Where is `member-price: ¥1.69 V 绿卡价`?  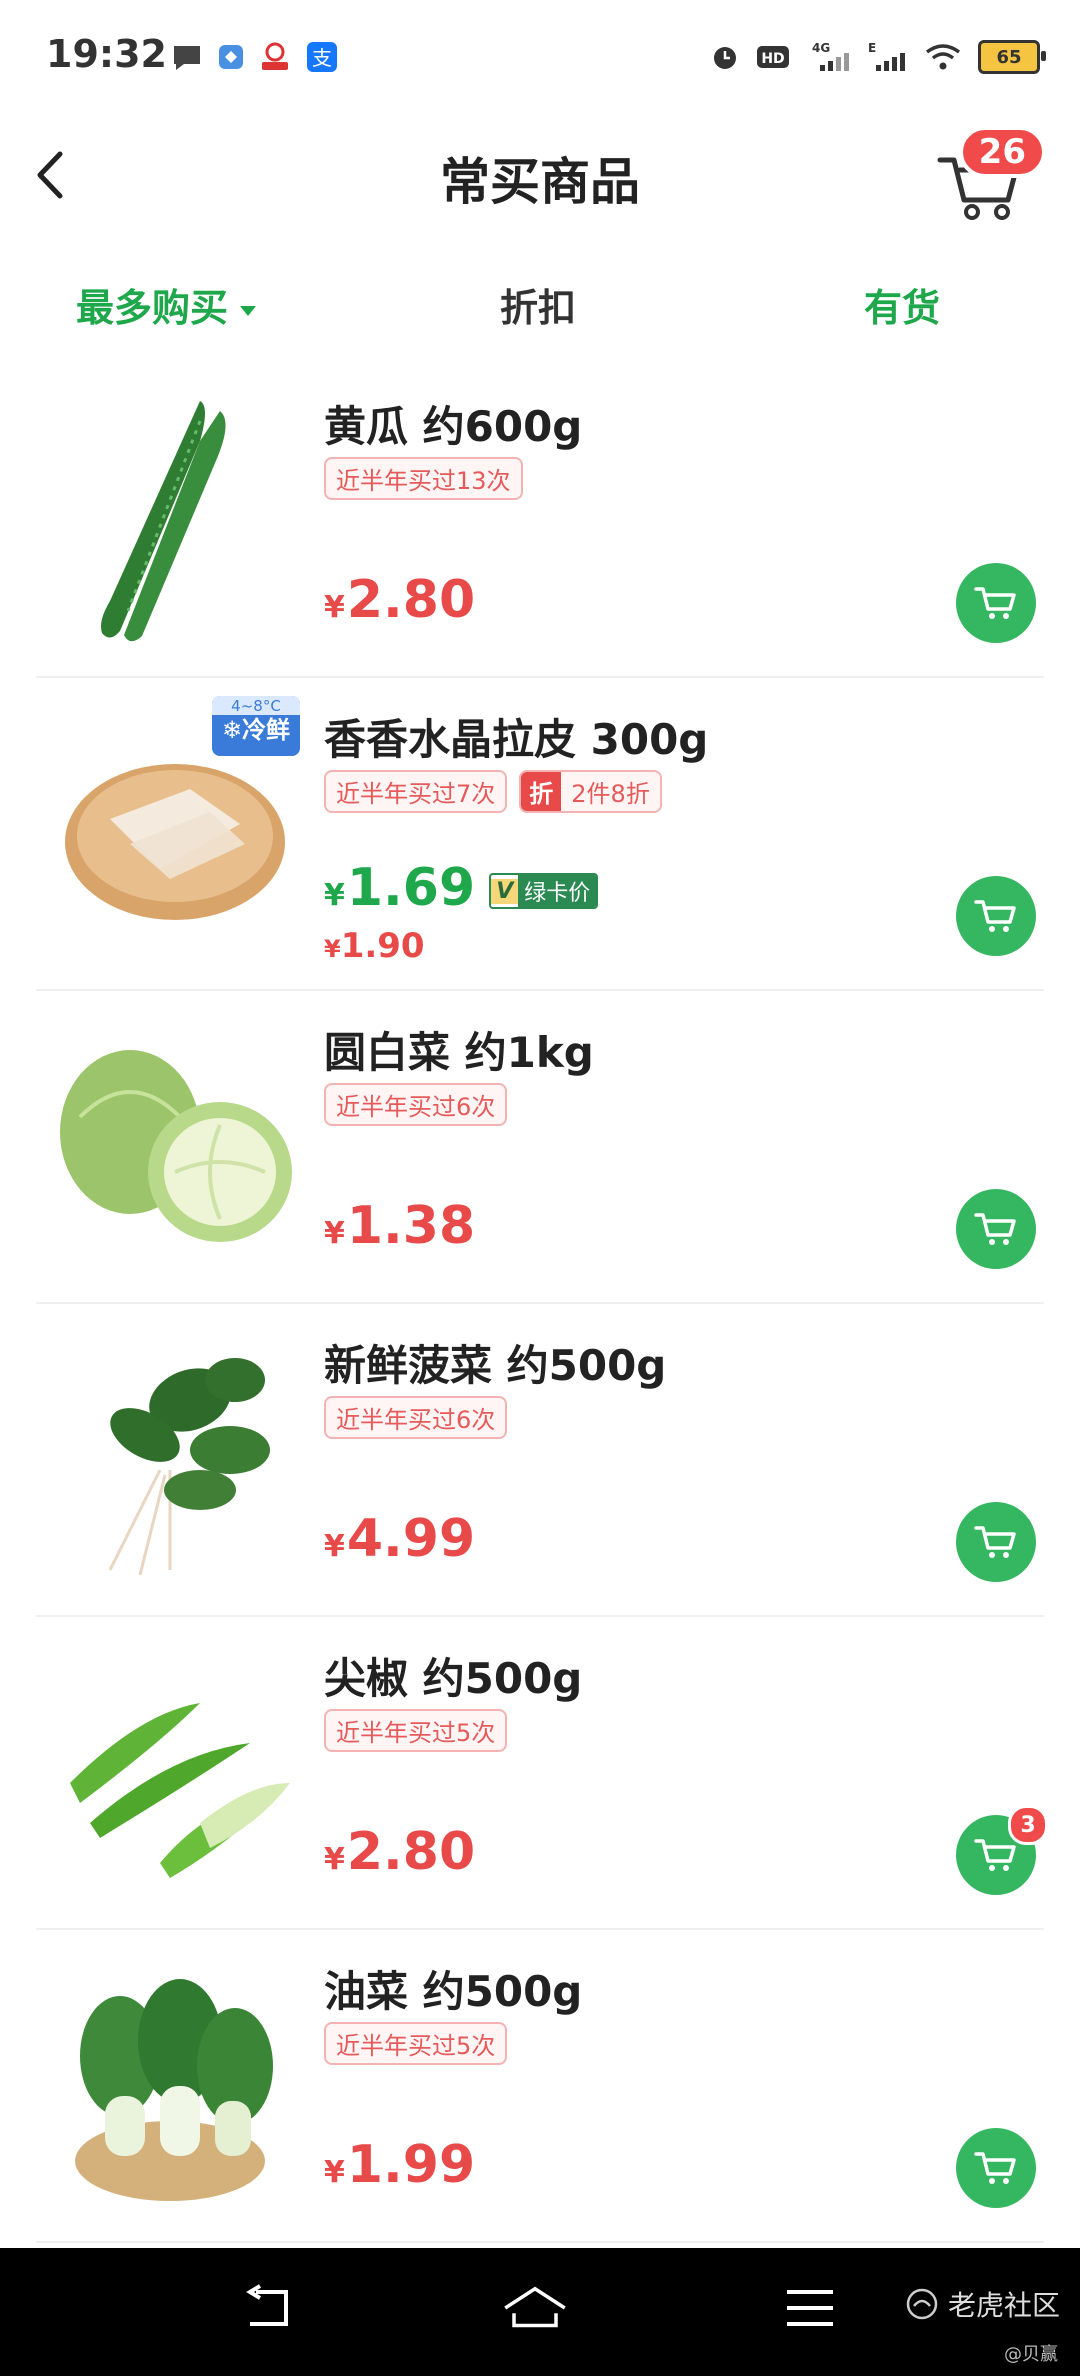
member-price: ¥1.69 V 绿卡价 is located at coordinates (461, 888).